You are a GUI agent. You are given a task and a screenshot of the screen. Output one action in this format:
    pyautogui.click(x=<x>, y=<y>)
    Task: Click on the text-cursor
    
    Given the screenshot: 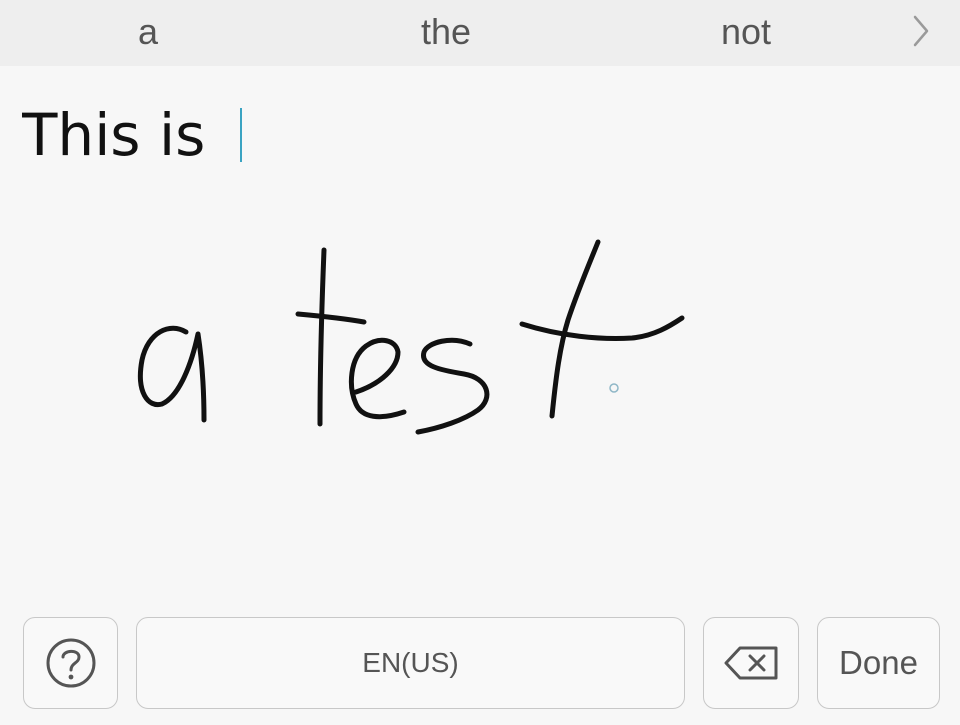 What is the action you would take?
    pyautogui.click(x=241, y=135)
    